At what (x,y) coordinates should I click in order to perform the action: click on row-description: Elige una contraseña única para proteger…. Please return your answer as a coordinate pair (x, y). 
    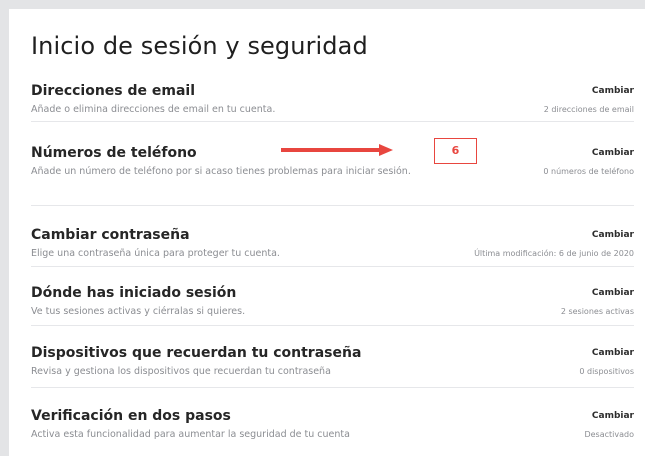
    Looking at the image, I should click on (155, 253).